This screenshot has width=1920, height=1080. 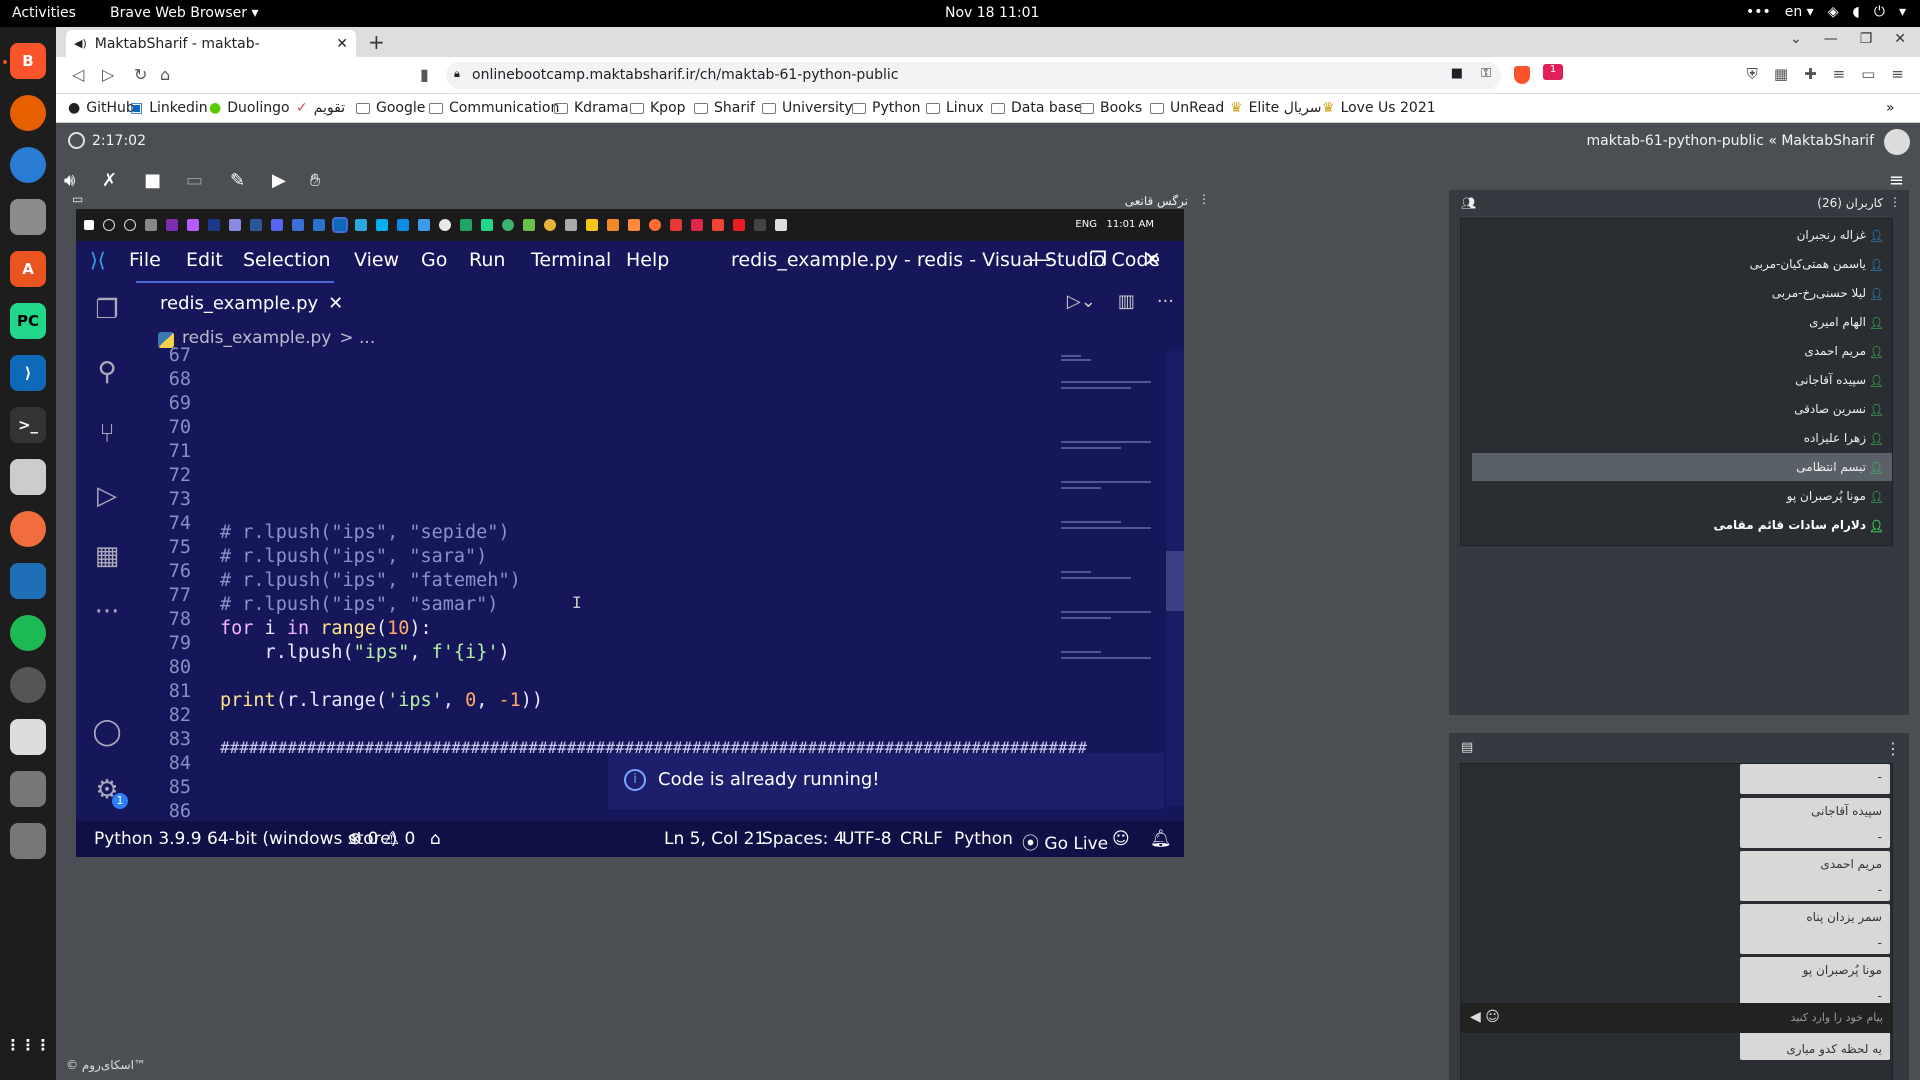 What do you see at coordinates (107, 497) in the screenshot?
I see `run-debug-icon: ▷` at bounding box center [107, 497].